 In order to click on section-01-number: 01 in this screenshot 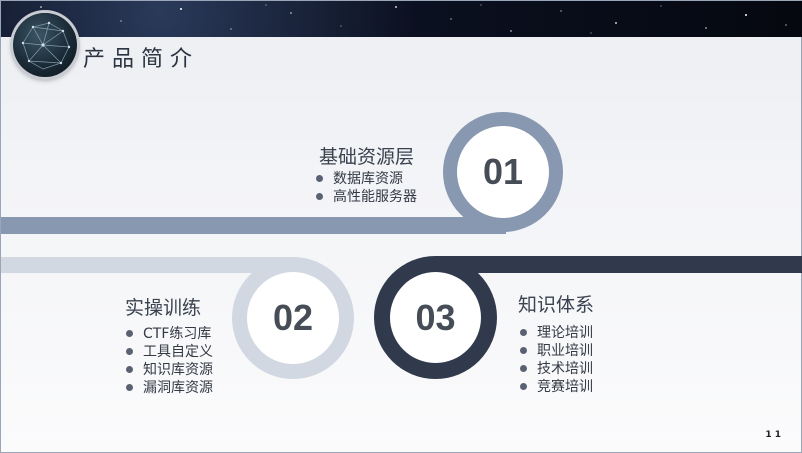, I will do `click(503, 172)`.